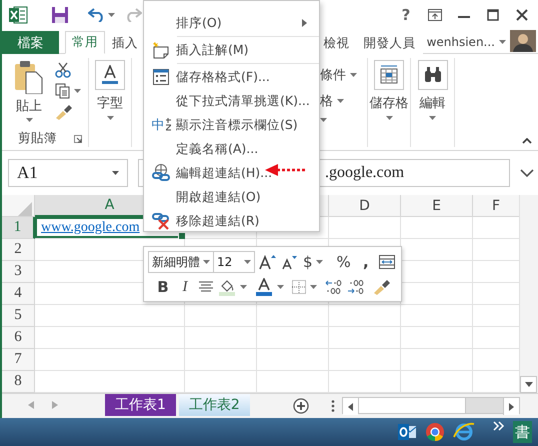  What do you see at coordinates (78, 138) in the screenshot?
I see `dialog-launcher-icon` at bounding box center [78, 138].